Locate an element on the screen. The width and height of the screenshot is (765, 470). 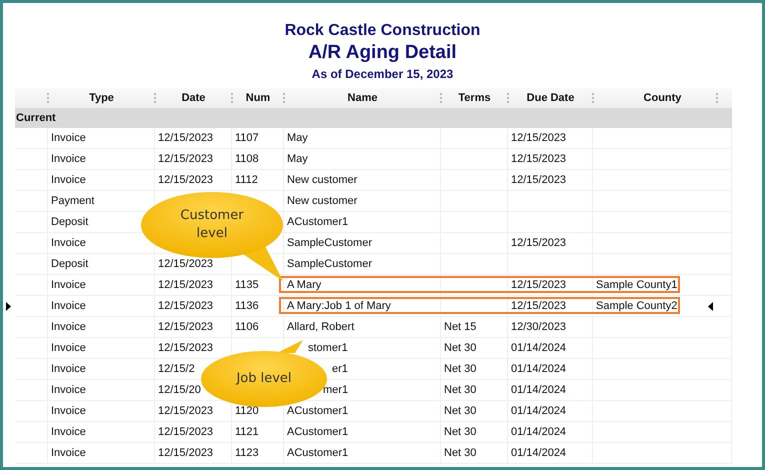
table-cell: A Mary:Job 1 of Mary is located at coordinates (339, 306).